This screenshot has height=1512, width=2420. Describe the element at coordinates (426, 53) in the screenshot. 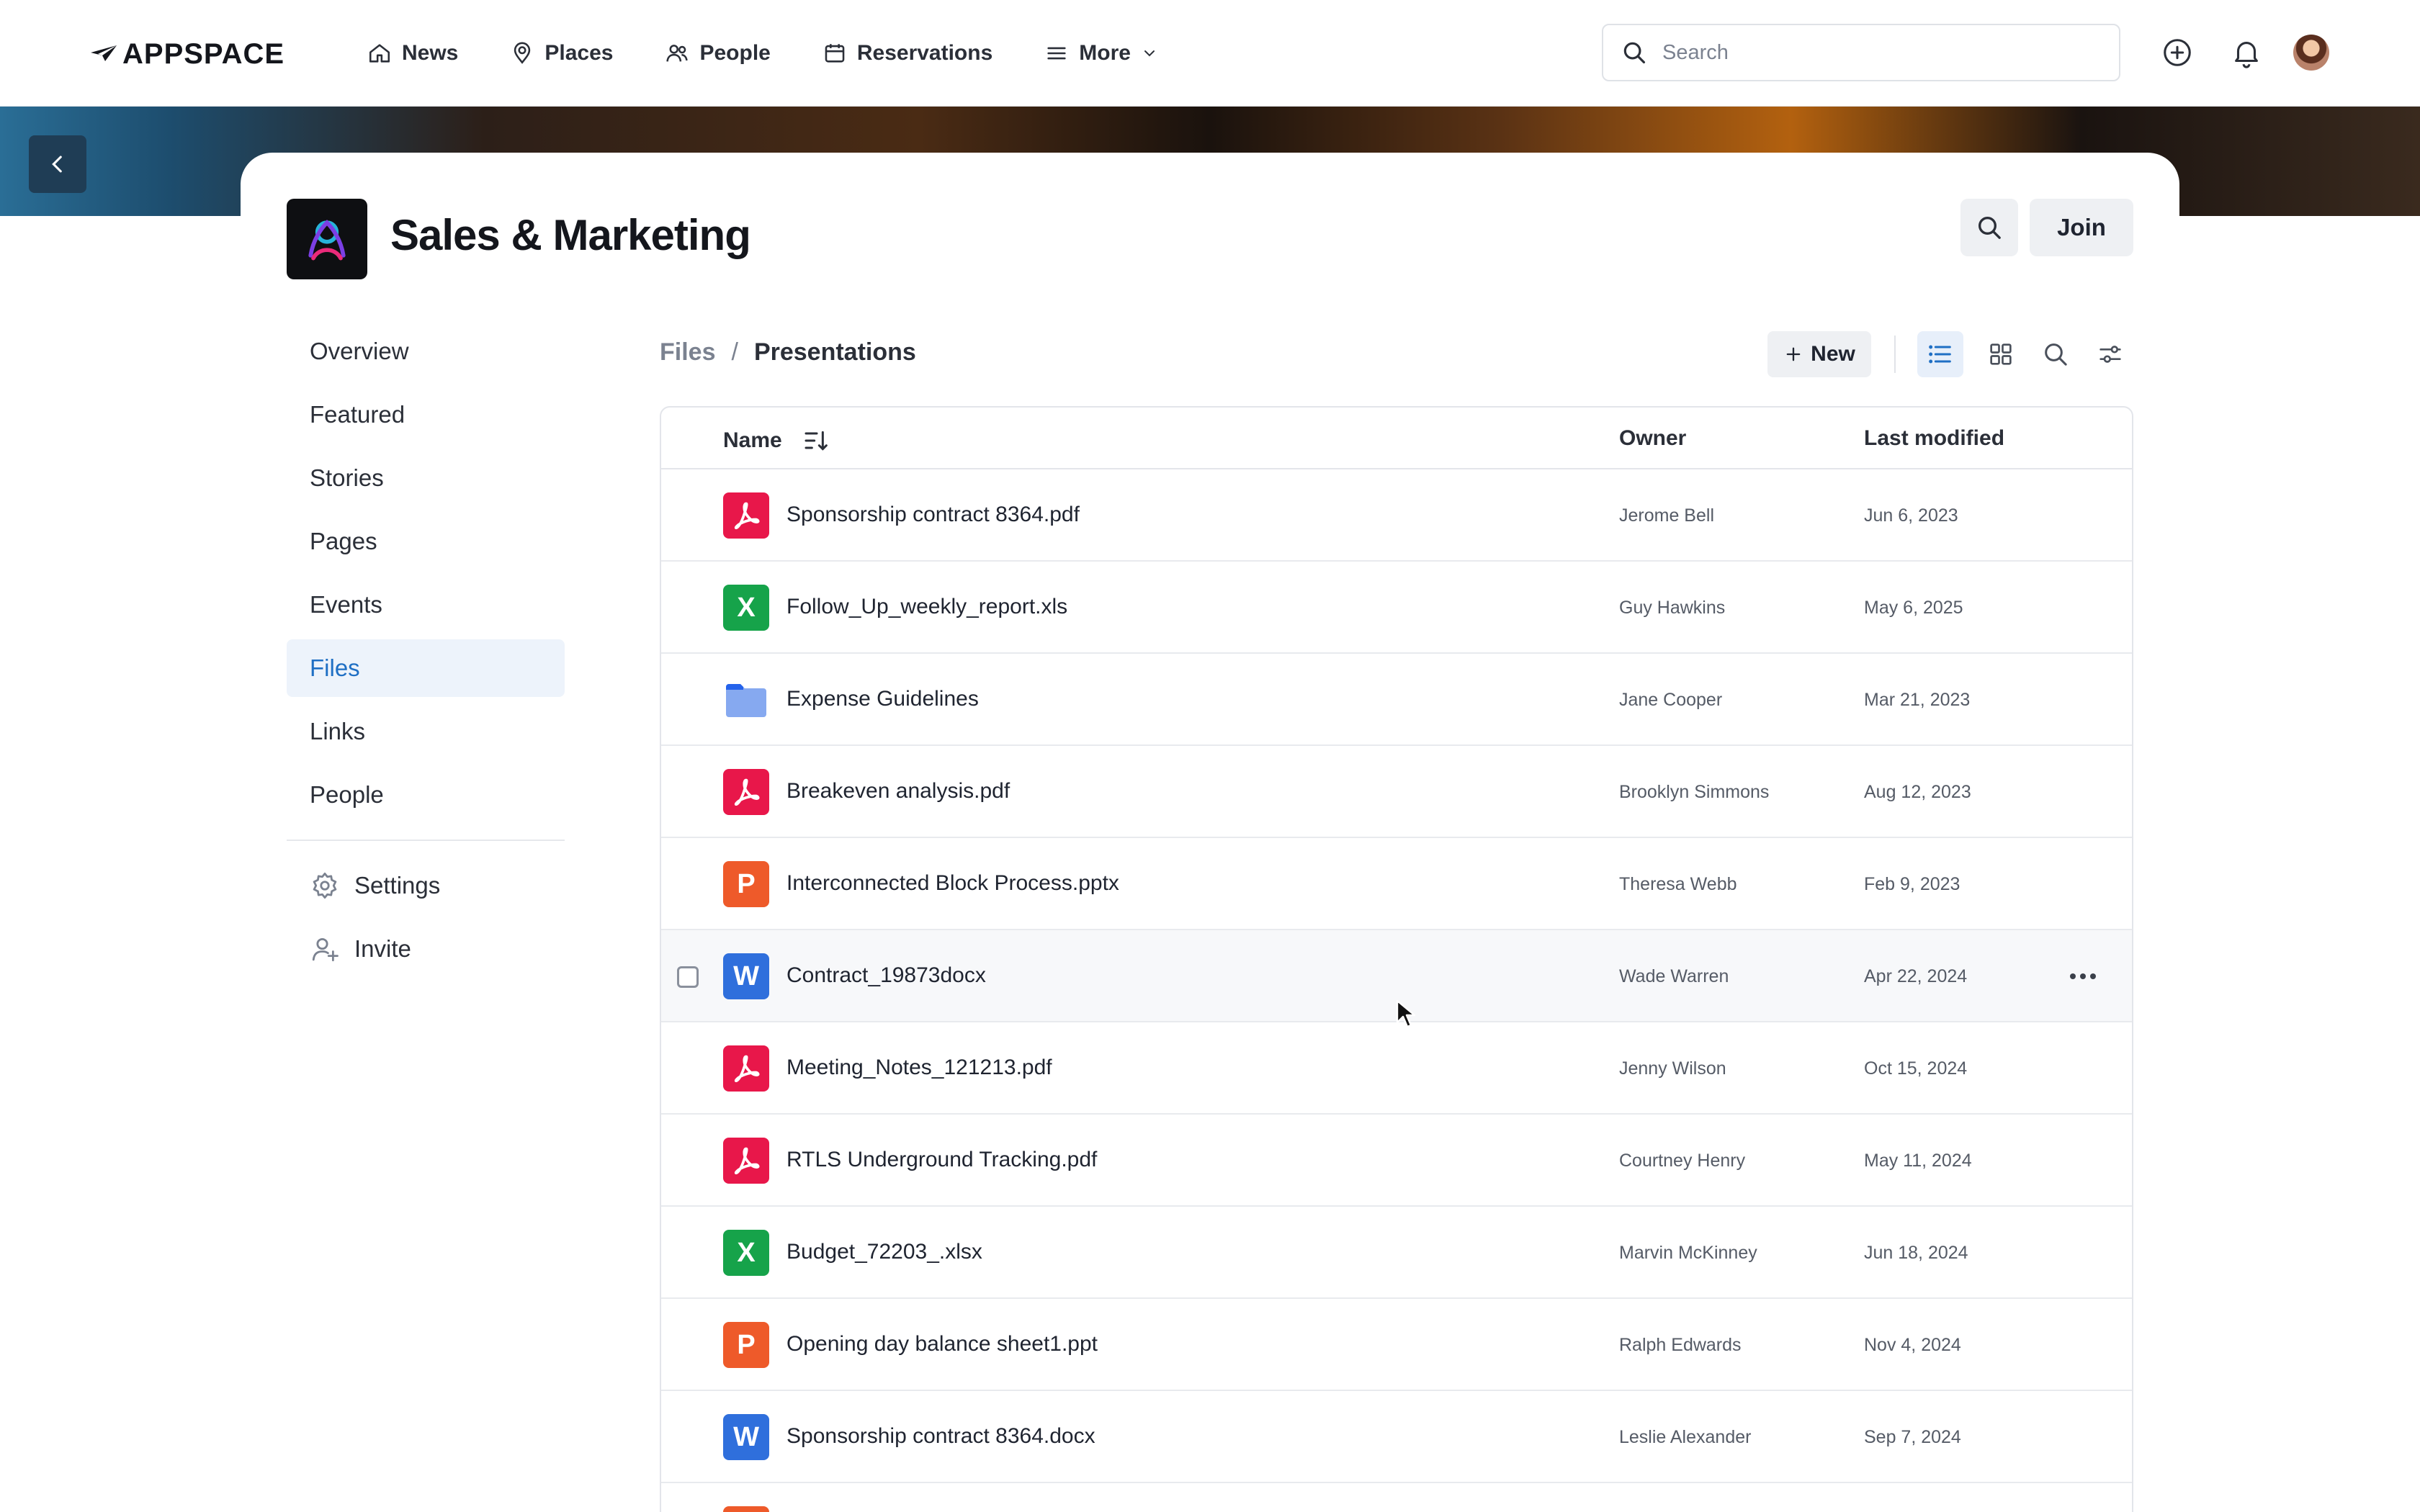

I see `nav-news: News` at that location.